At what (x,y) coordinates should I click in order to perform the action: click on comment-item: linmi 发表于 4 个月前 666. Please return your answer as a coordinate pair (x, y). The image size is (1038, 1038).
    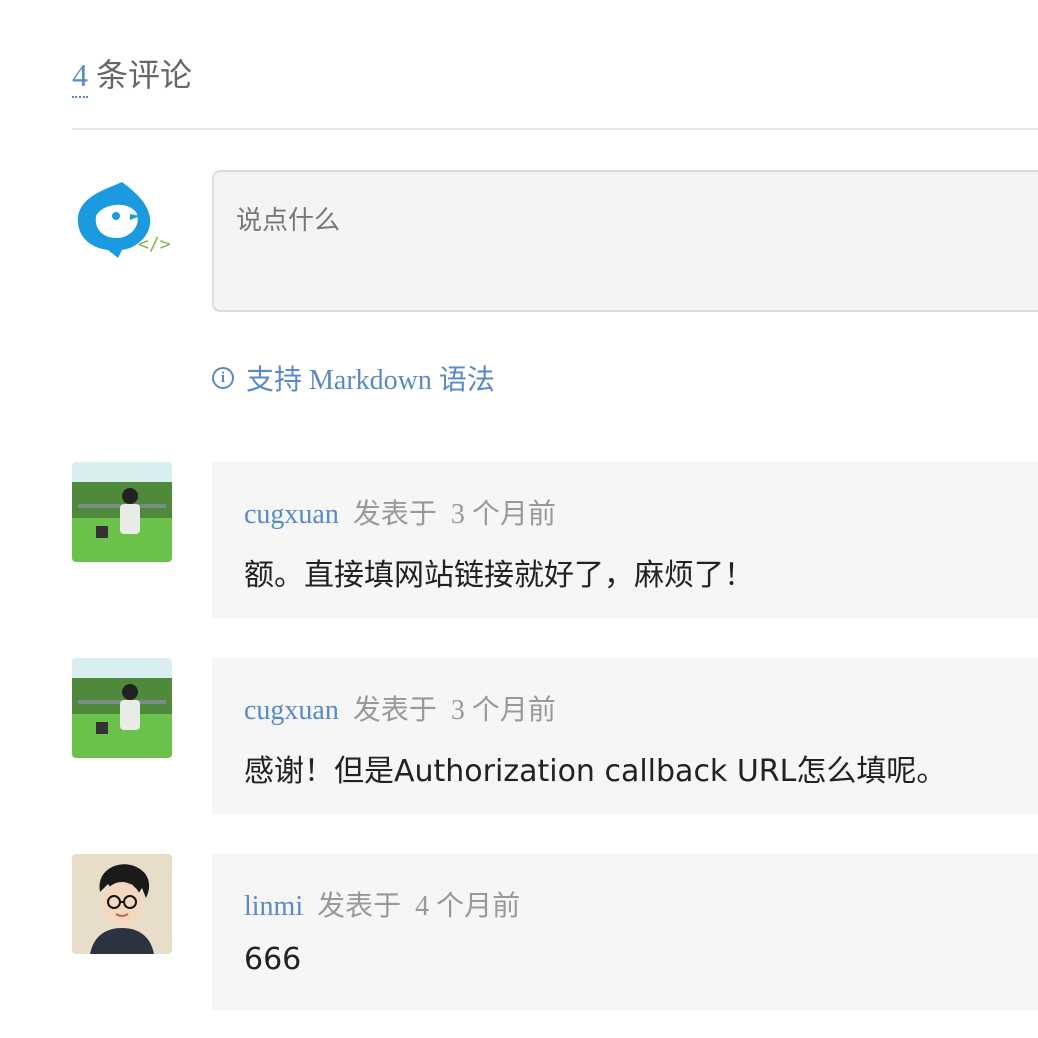
    Looking at the image, I should click on (555, 932).